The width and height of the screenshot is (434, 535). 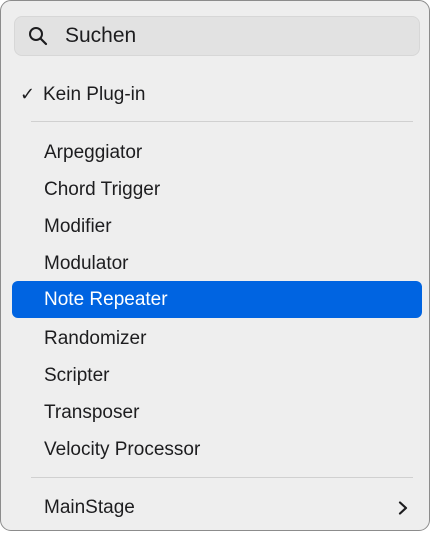 What do you see at coordinates (95, 338) in the screenshot?
I see `menu-item-label: Randomizer` at bounding box center [95, 338].